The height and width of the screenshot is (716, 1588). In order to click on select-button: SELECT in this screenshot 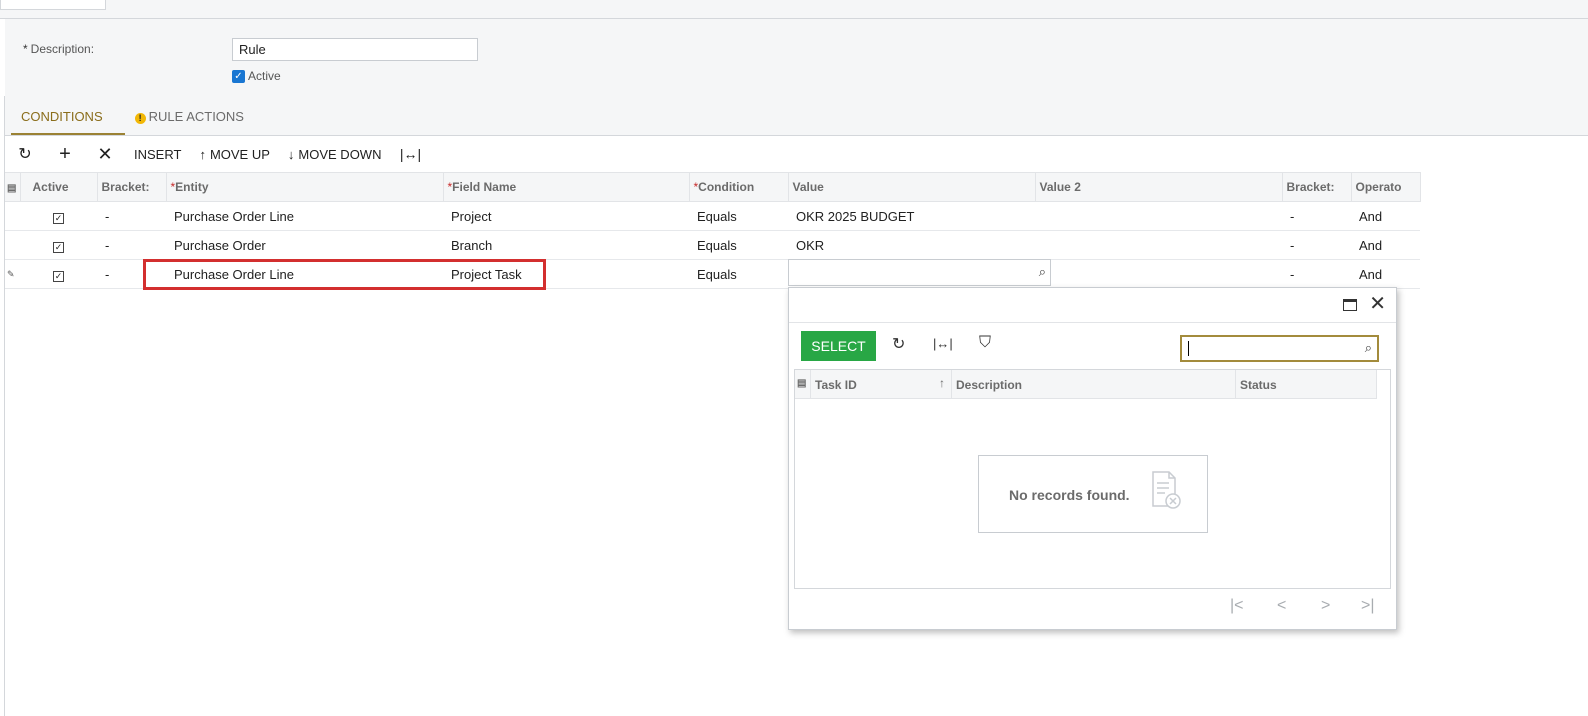, I will do `click(838, 346)`.